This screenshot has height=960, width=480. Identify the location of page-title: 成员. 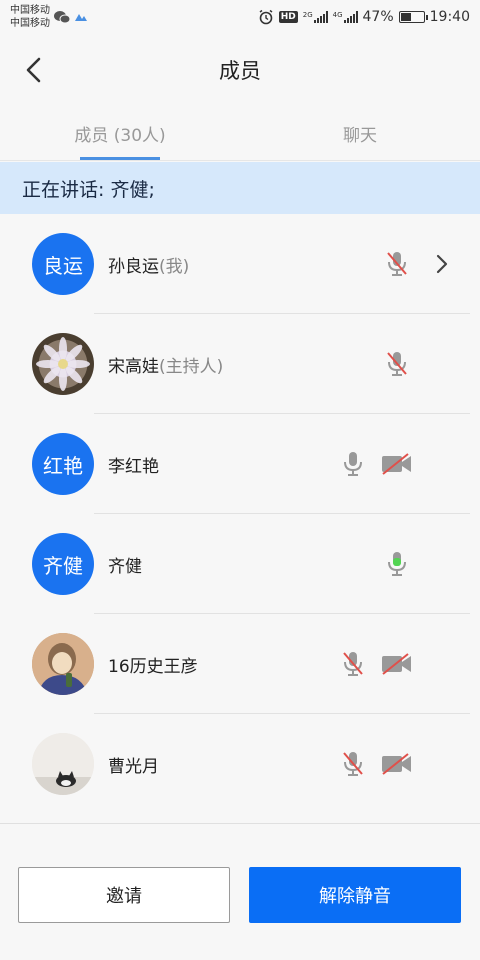
(240, 71).